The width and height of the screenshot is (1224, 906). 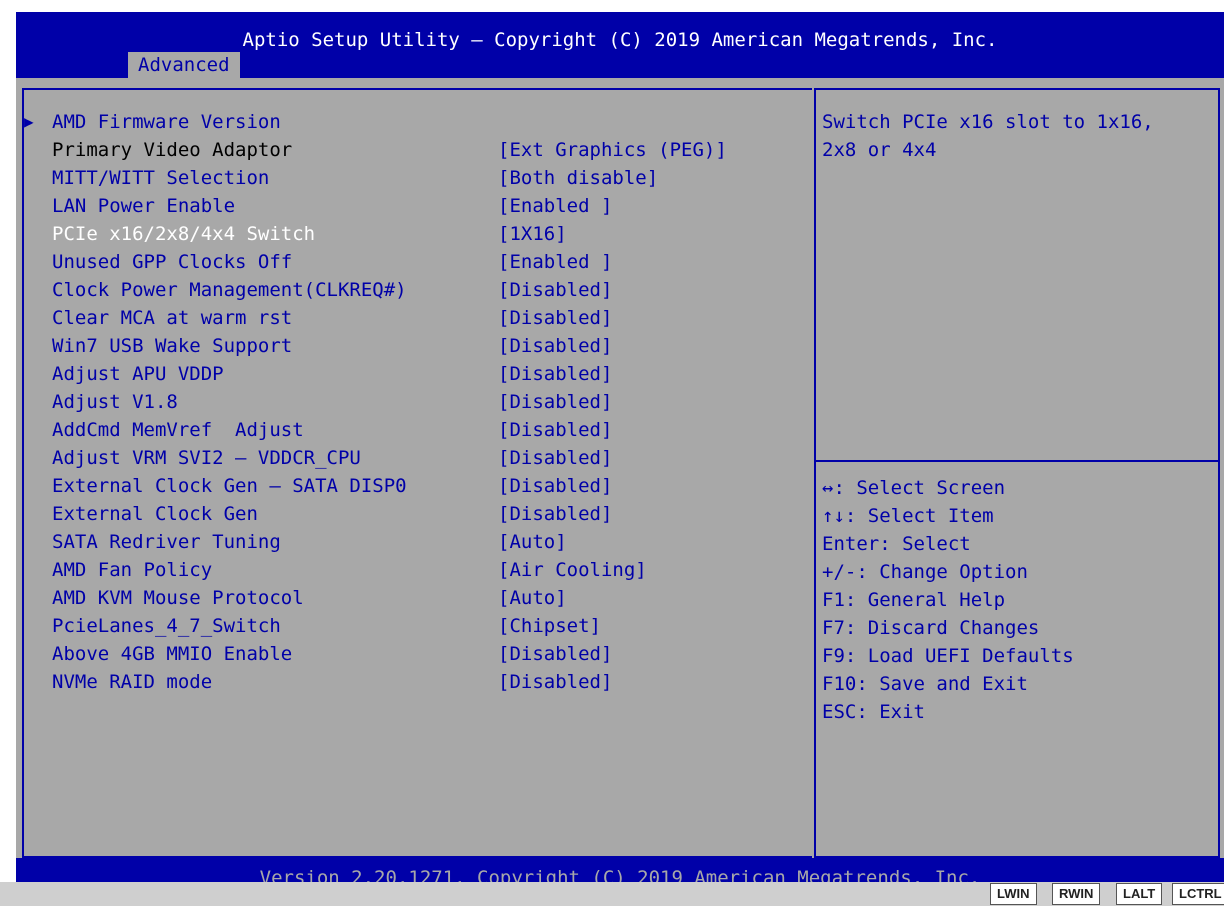 What do you see at coordinates (166, 122) in the screenshot?
I see `menu-item-label: AMD Firmware Version` at bounding box center [166, 122].